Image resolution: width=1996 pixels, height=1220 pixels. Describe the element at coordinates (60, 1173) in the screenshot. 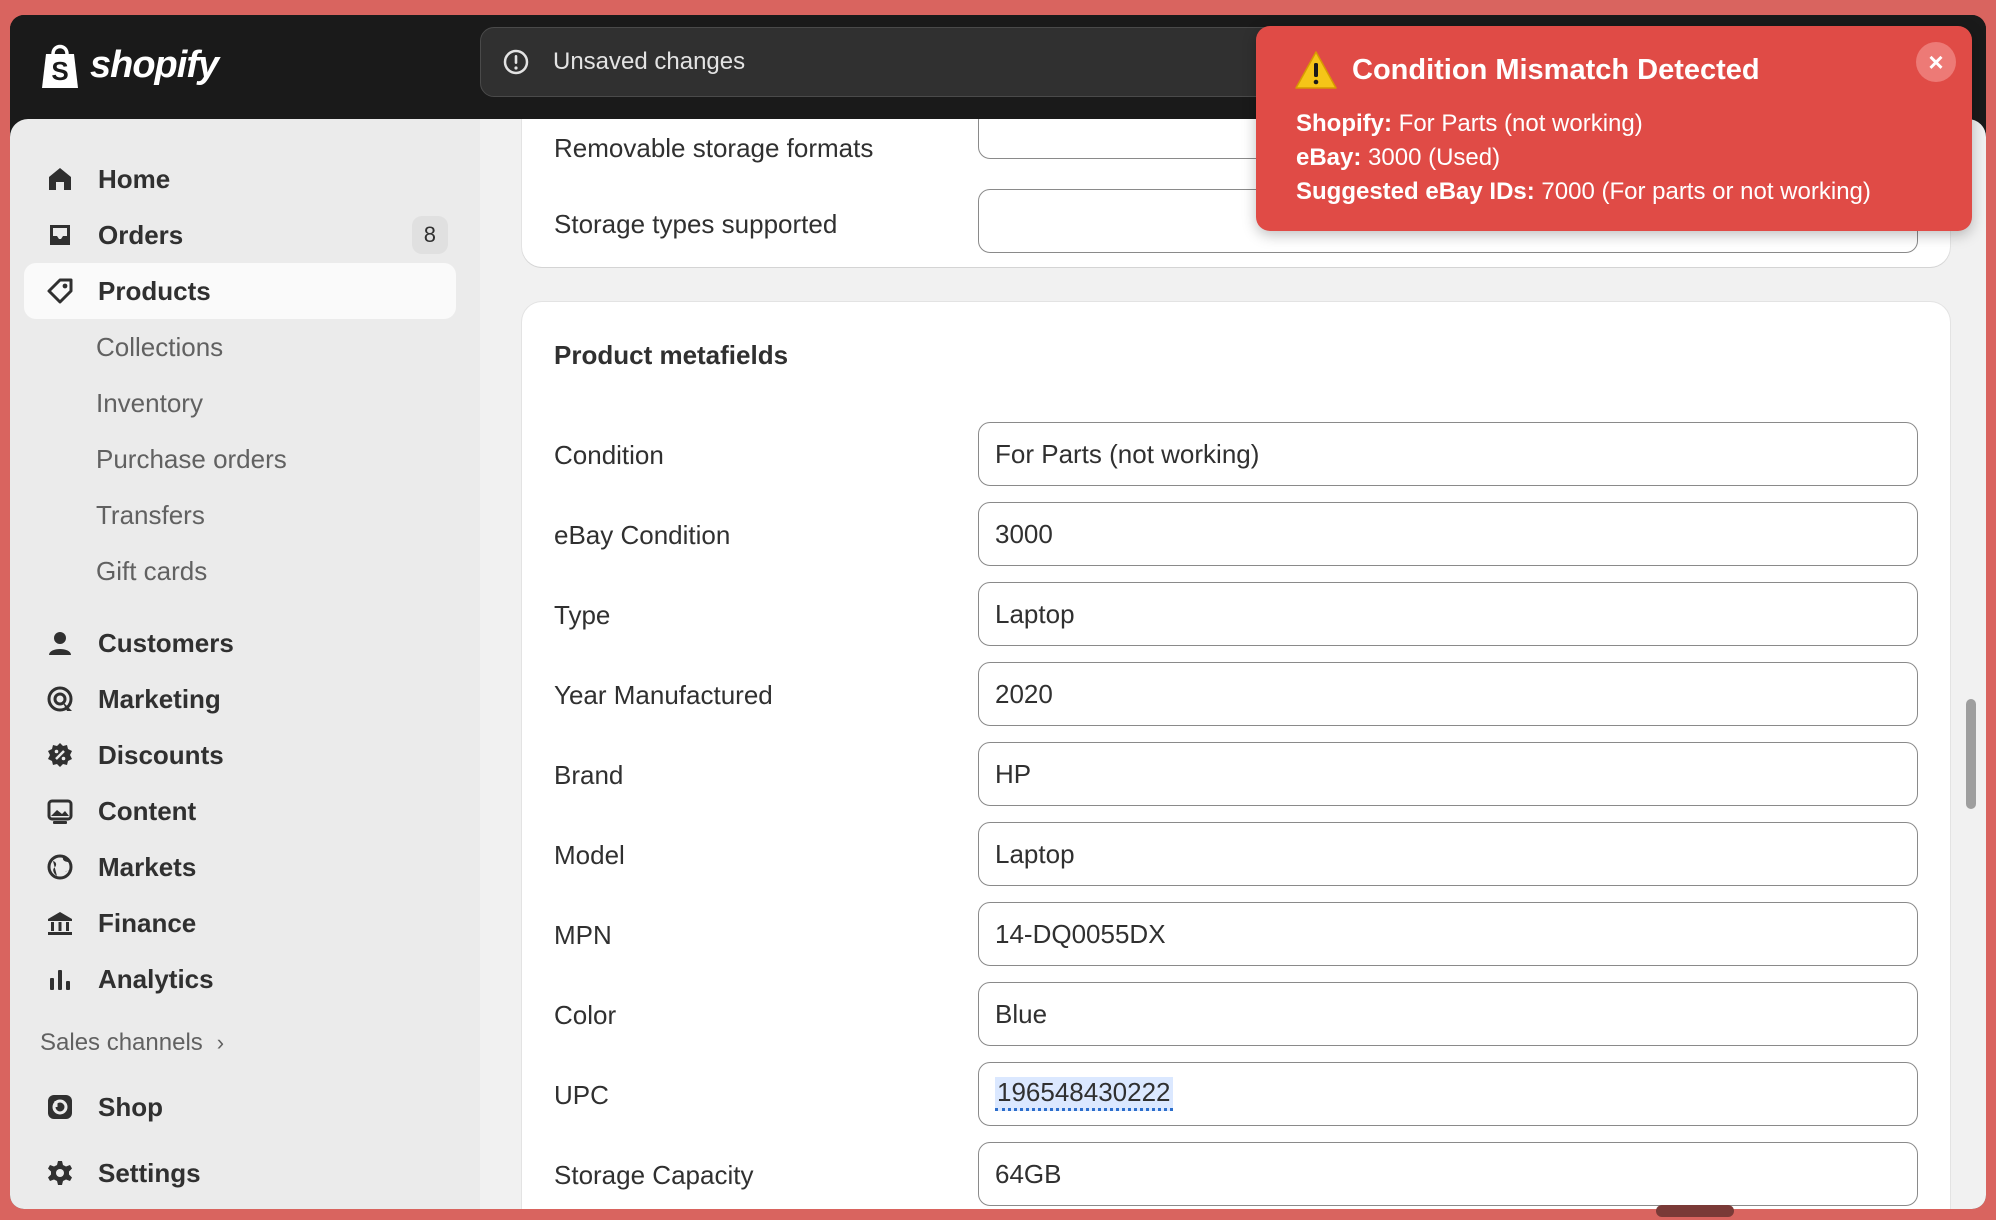

I see `gear-icon` at that location.